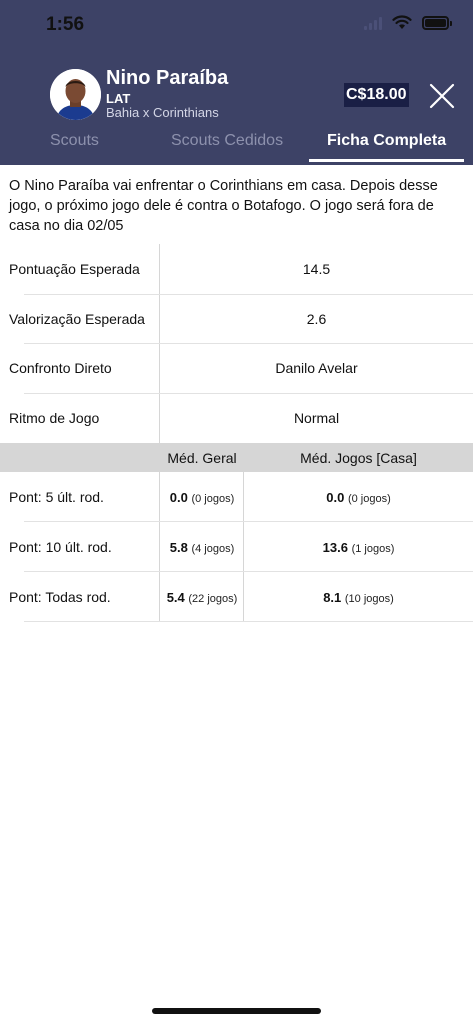  What do you see at coordinates (56, 497) in the screenshot?
I see `average-label: Pont: 5 últ. rod.` at bounding box center [56, 497].